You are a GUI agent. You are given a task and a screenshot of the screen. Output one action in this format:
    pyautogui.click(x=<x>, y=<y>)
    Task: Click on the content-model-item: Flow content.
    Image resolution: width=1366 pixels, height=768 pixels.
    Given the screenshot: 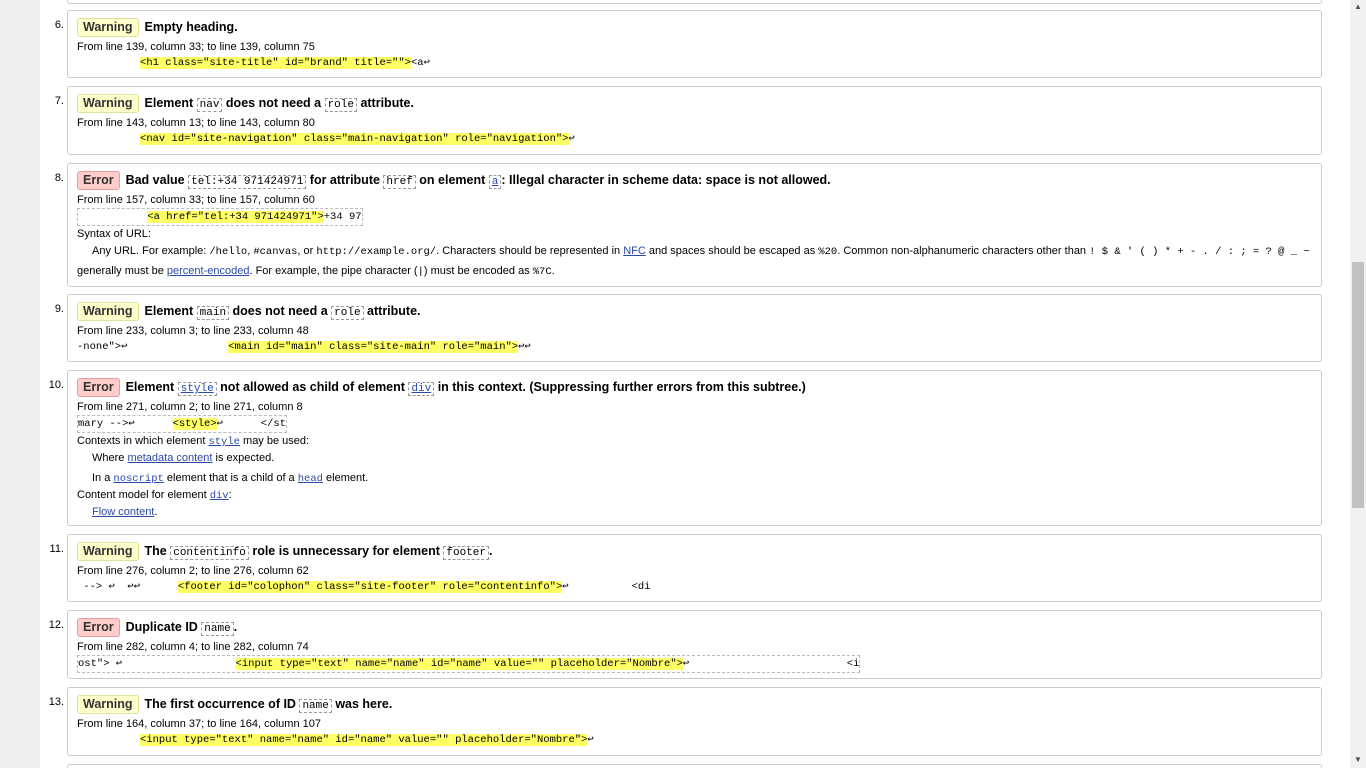 What is the action you would take?
    pyautogui.click(x=125, y=512)
    